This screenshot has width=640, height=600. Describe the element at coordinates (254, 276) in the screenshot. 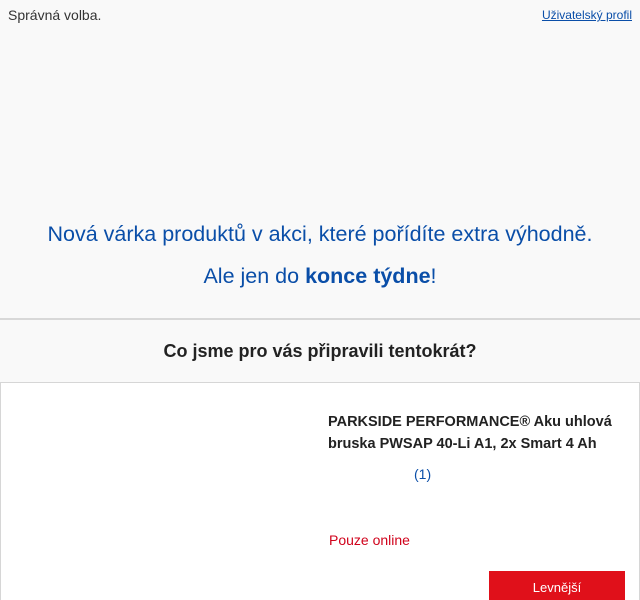

I see `hero-subheadline-prefix: Ale jen do` at that location.